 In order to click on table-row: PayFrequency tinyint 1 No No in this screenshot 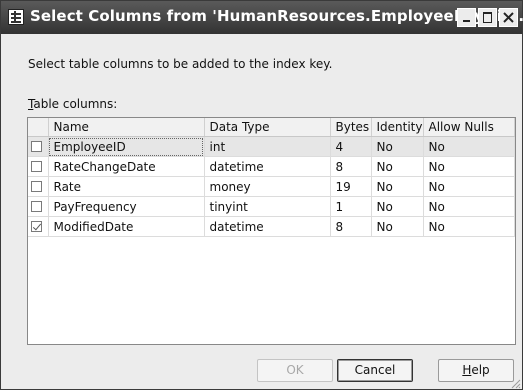, I will do `click(271, 206)`.